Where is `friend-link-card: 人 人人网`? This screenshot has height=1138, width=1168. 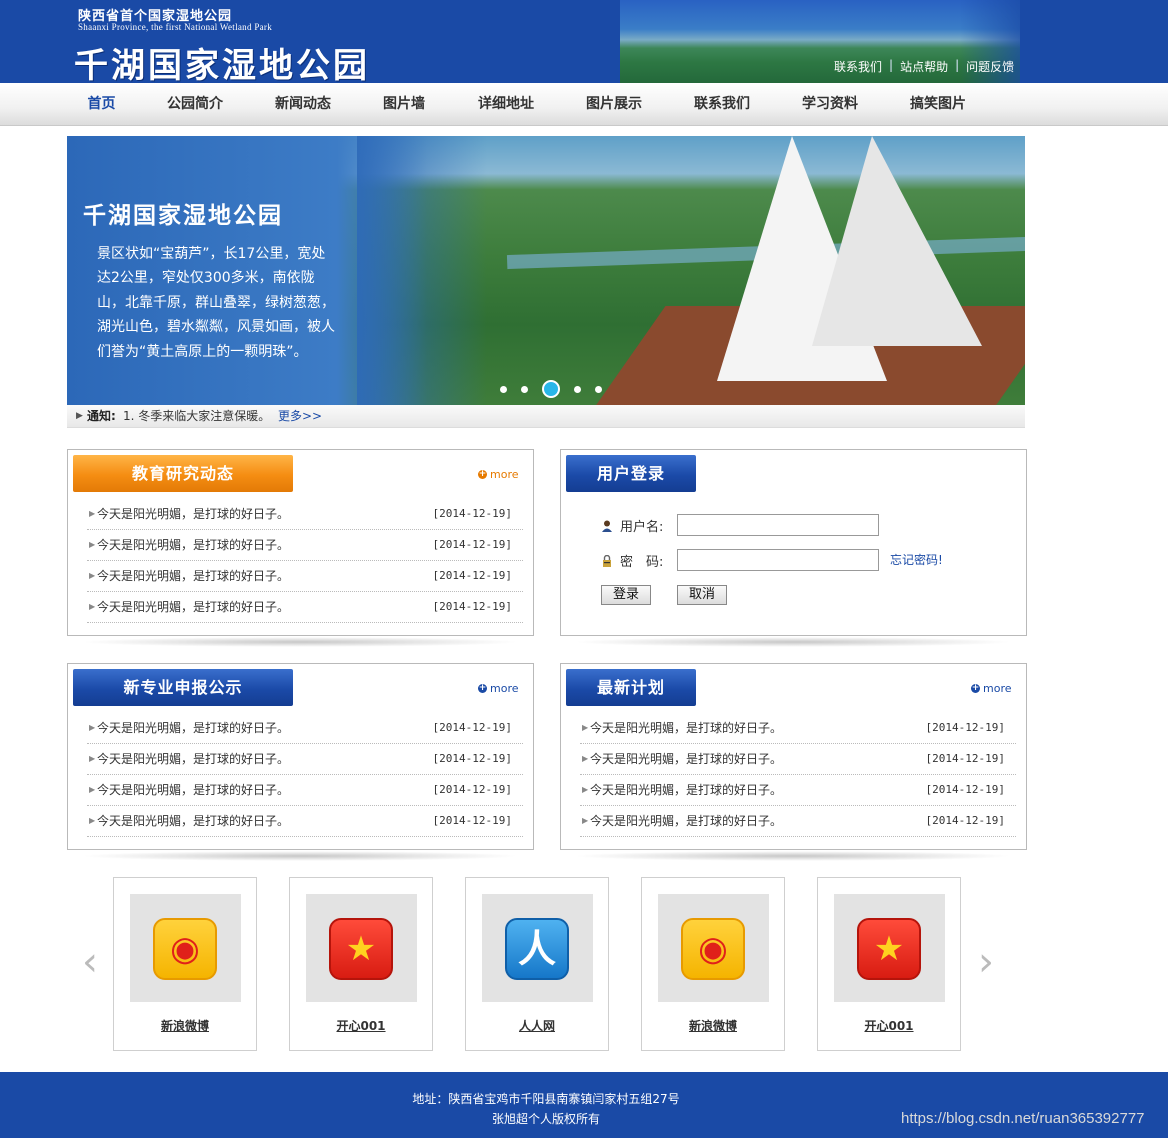 friend-link-card: 人 人人网 is located at coordinates (537, 964).